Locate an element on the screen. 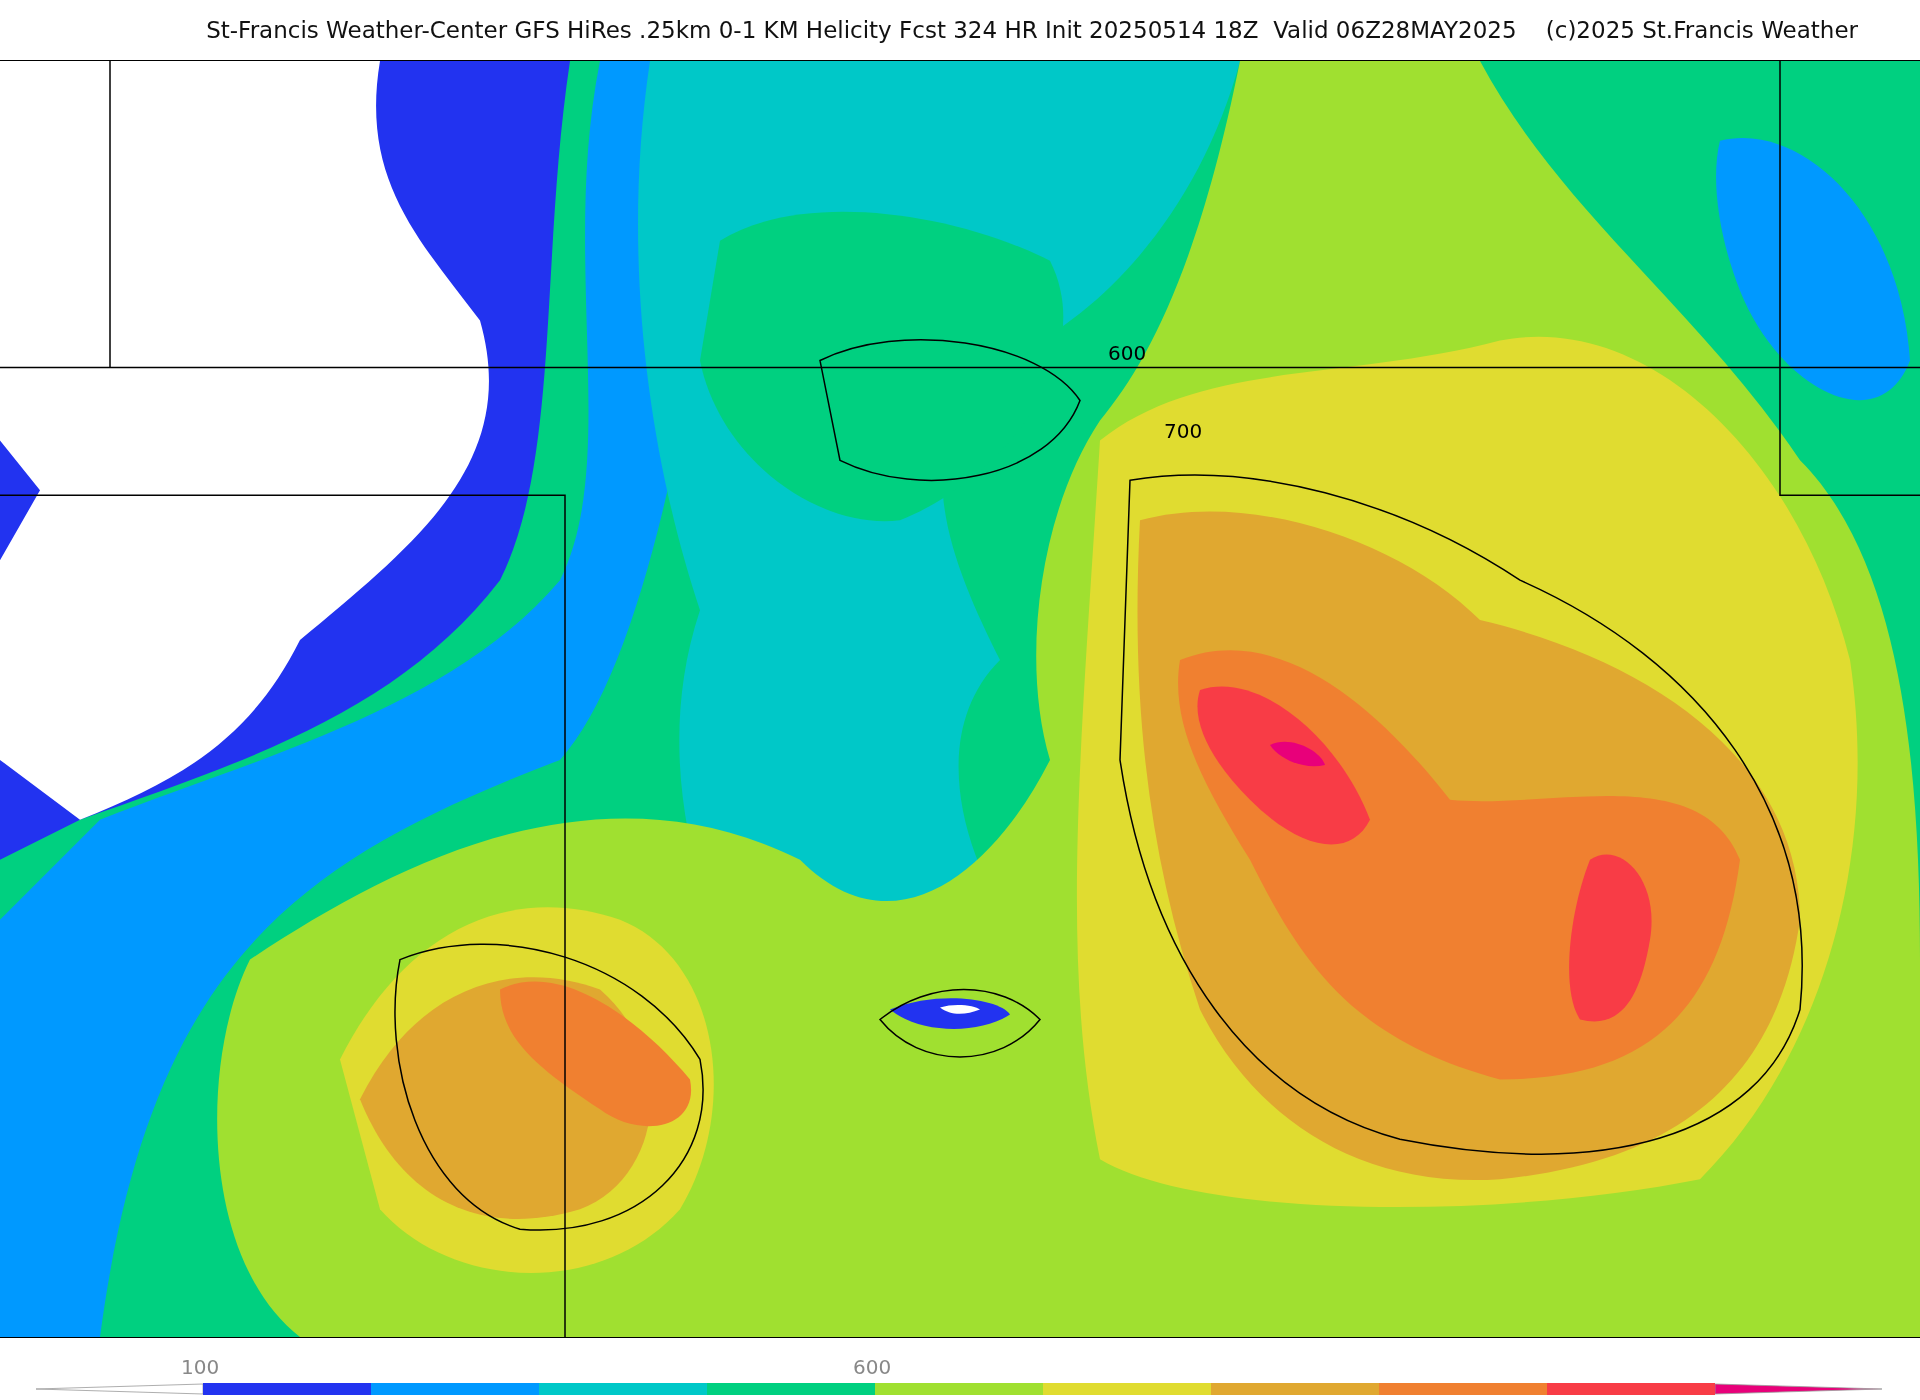 The width and height of the screenshot is (1920, 1400). chart-title: St-Francis Weather-Center GFS HiRes .25km 0-1 KM Helicity Fcst 324 HR Init 20250514 18Z Valid 06Z28MAY2025 (c)2025 St.Francis Weather is located at coordinates (1032, 30).